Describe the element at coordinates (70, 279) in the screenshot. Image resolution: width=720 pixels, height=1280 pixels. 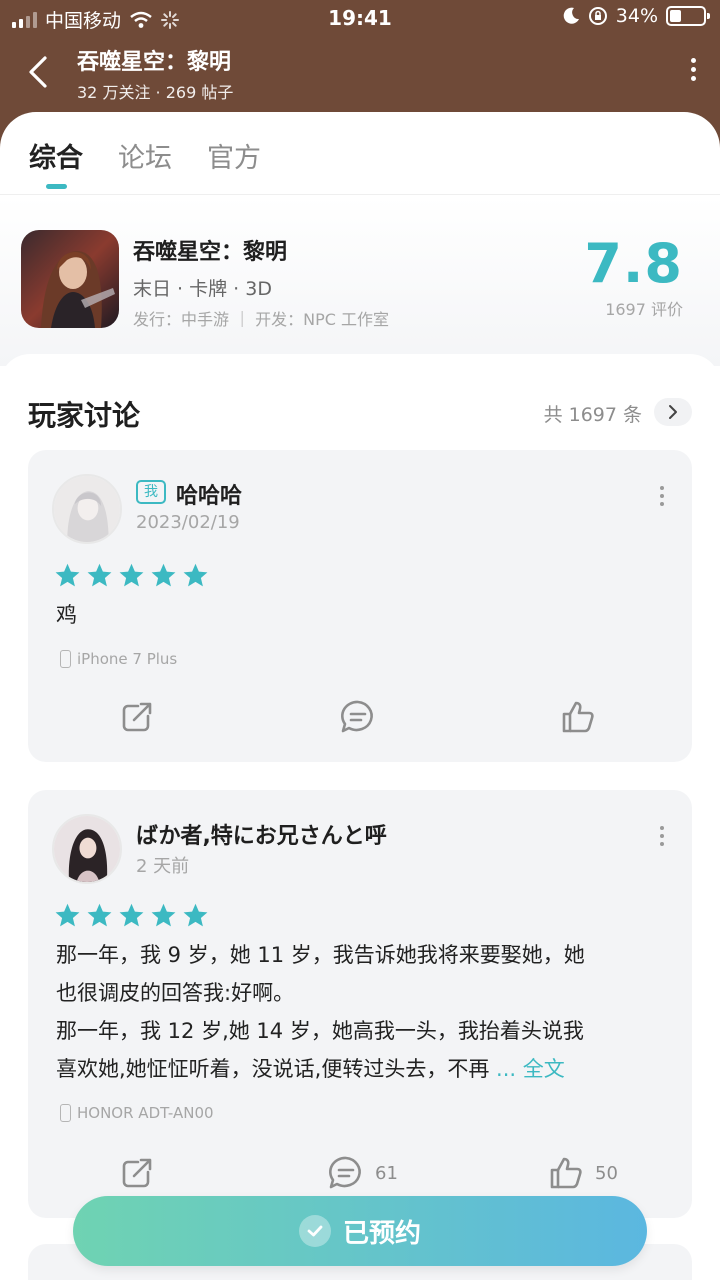
I see `game-icon` at that location.